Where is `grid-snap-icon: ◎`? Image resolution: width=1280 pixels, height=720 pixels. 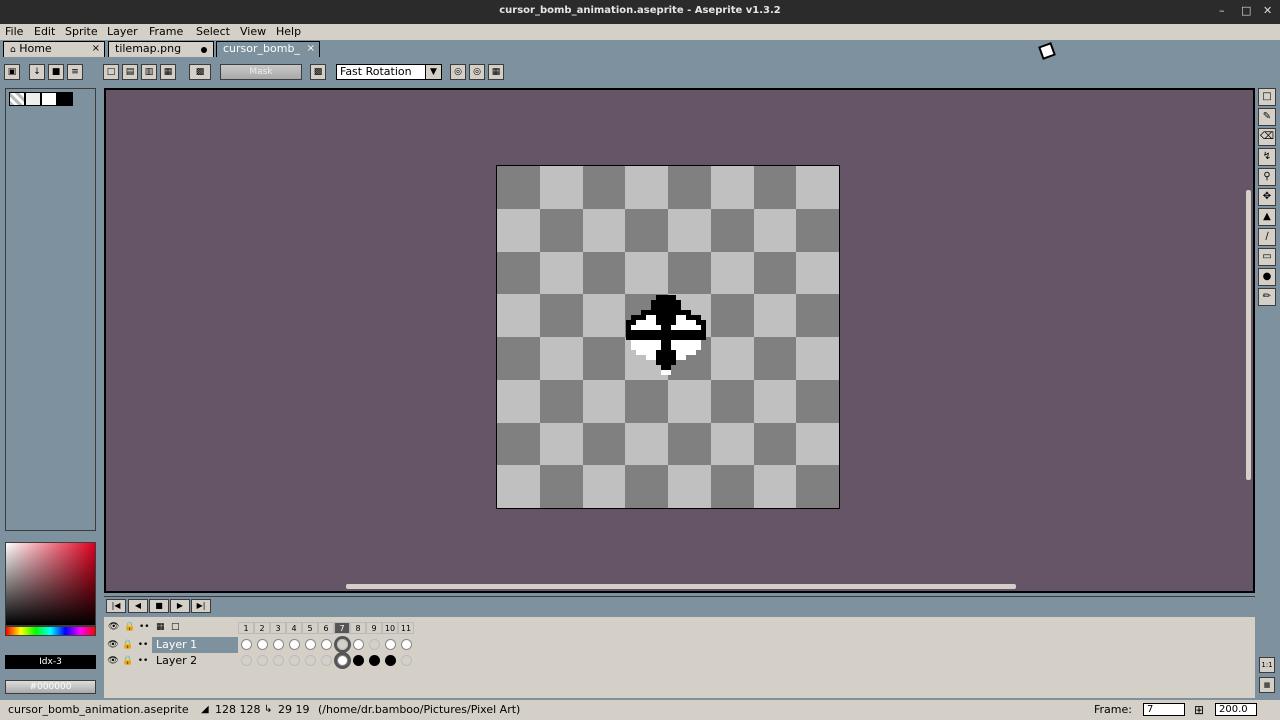
grid-snap-icon: ◎ is located at coordinates (477, 72).